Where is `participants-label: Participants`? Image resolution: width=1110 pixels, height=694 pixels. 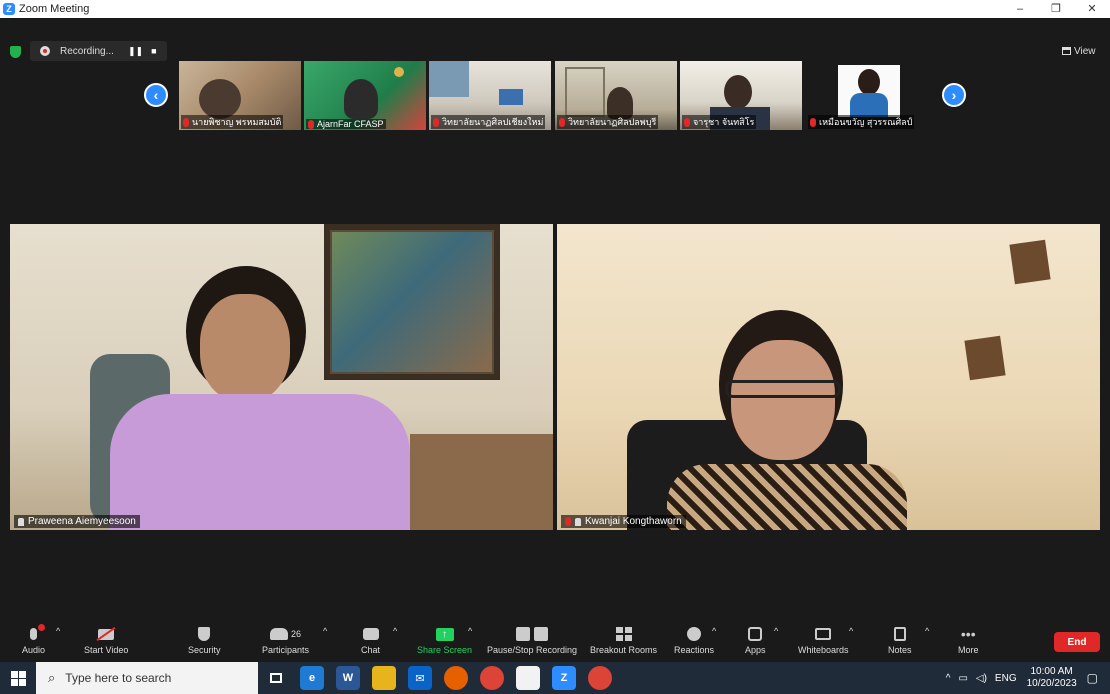
participants-label: Participants is located at coordinates (286, 650).